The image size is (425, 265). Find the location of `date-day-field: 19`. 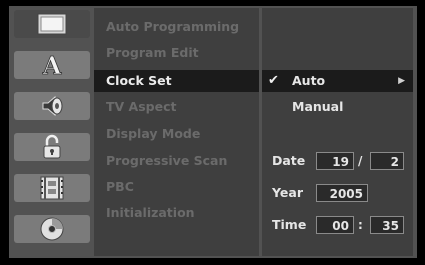

date-day-field: 19 is located at coordinates (335, 161).